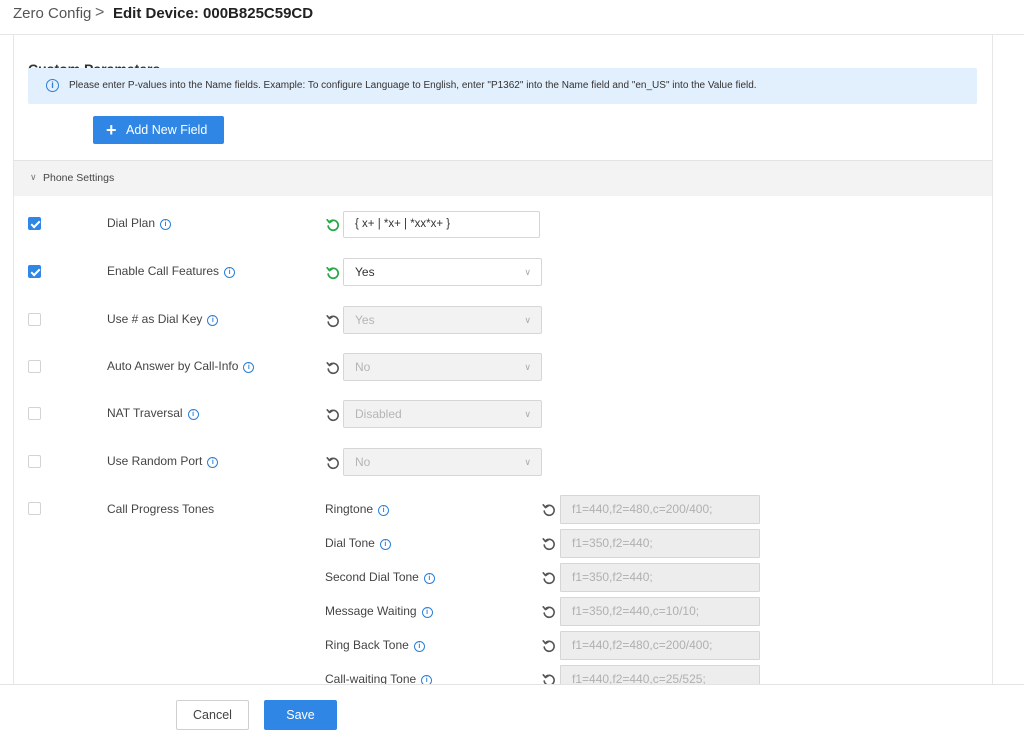  I want to click on dial-tone-label: Dial Tone i, so click(358, 543).